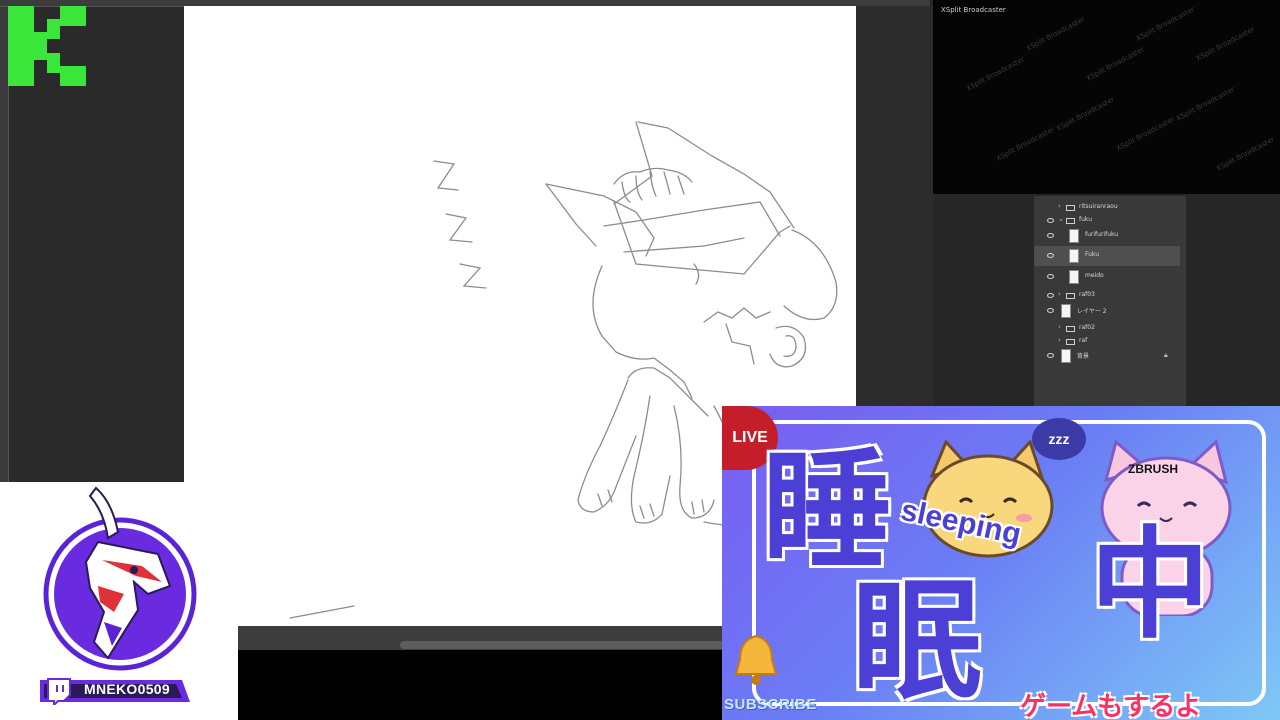  Describe the element at coordinates (1094, 275) in the screenshot. I see `layer-name: meido` at that location.